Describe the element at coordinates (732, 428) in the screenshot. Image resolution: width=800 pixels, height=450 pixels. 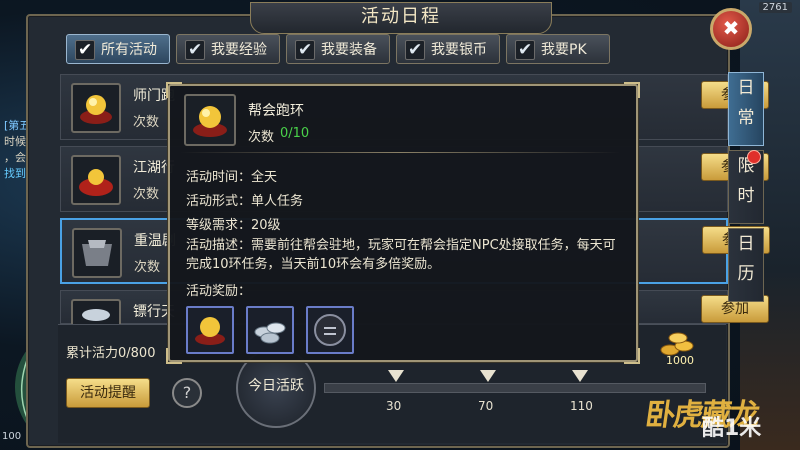
I see `watermark: 酷1米` at that location.